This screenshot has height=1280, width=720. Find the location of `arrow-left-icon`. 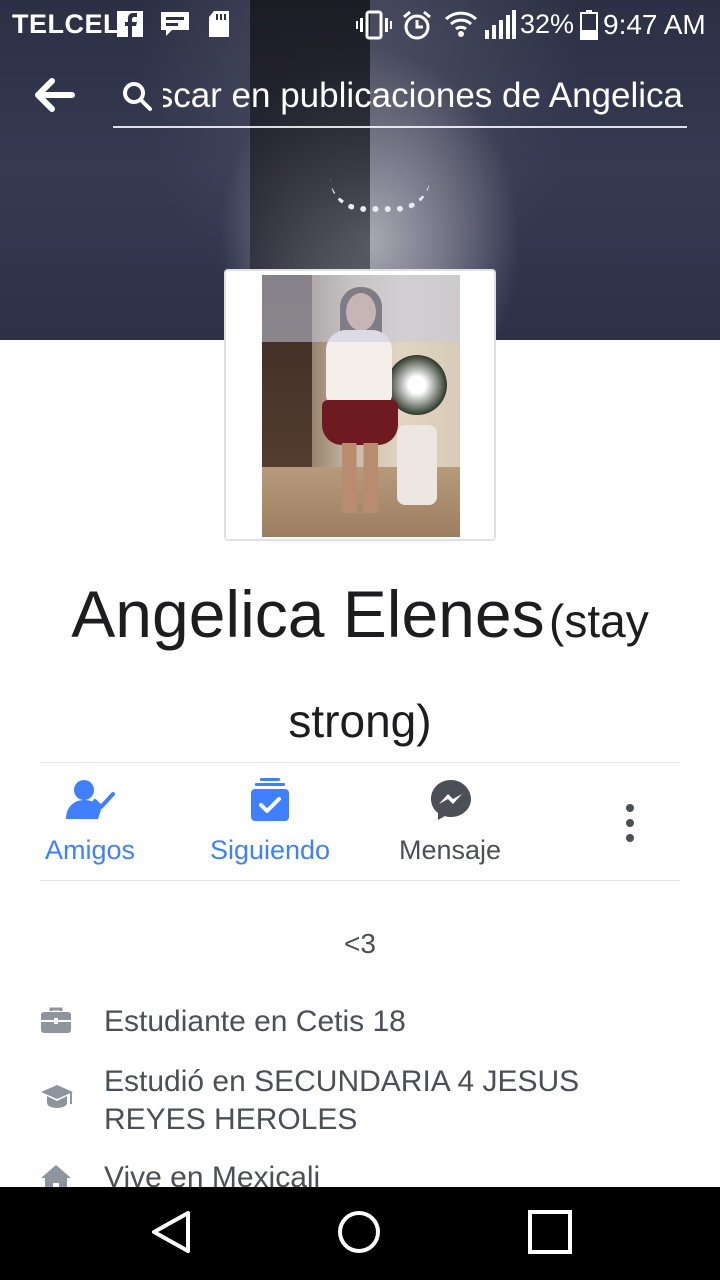

arrow-left-icon is located at coordinates (55, 95).